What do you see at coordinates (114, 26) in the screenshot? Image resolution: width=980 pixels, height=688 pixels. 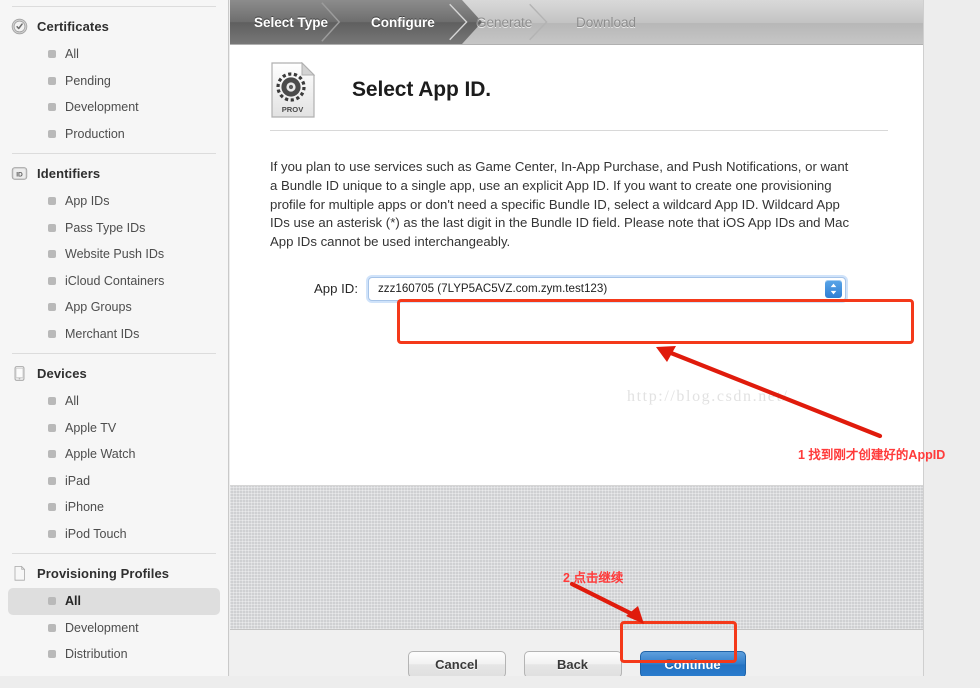 I see `sidebar-group-header-certificates: Certificates` at bounding box center [114, 26].